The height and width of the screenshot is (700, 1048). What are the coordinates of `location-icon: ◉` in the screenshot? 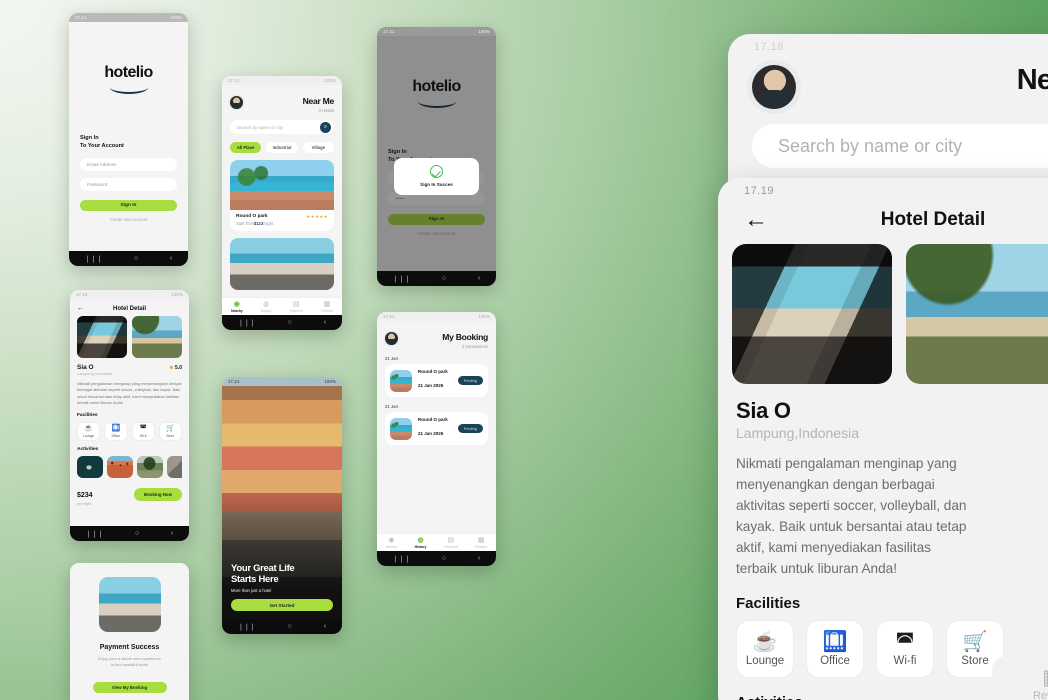 It's located at (236, 304).